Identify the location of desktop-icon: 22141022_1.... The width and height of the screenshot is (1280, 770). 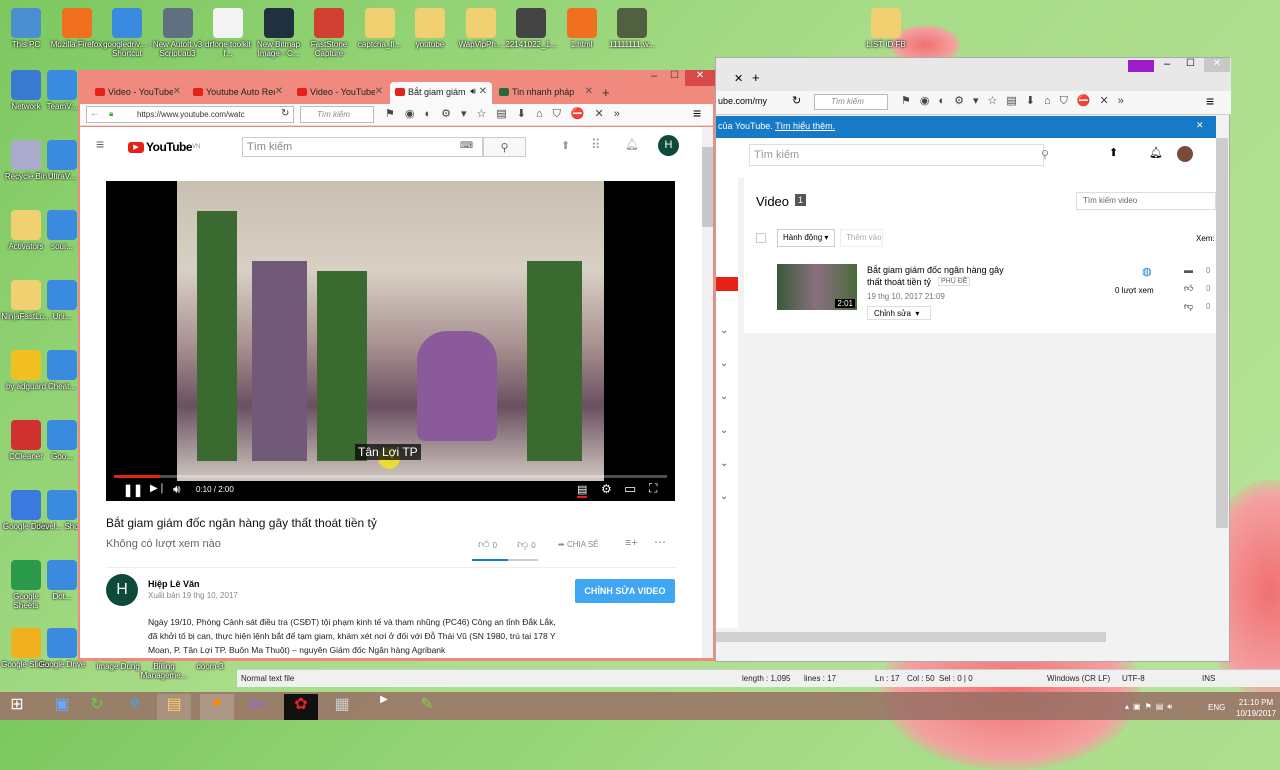
(531, 28).